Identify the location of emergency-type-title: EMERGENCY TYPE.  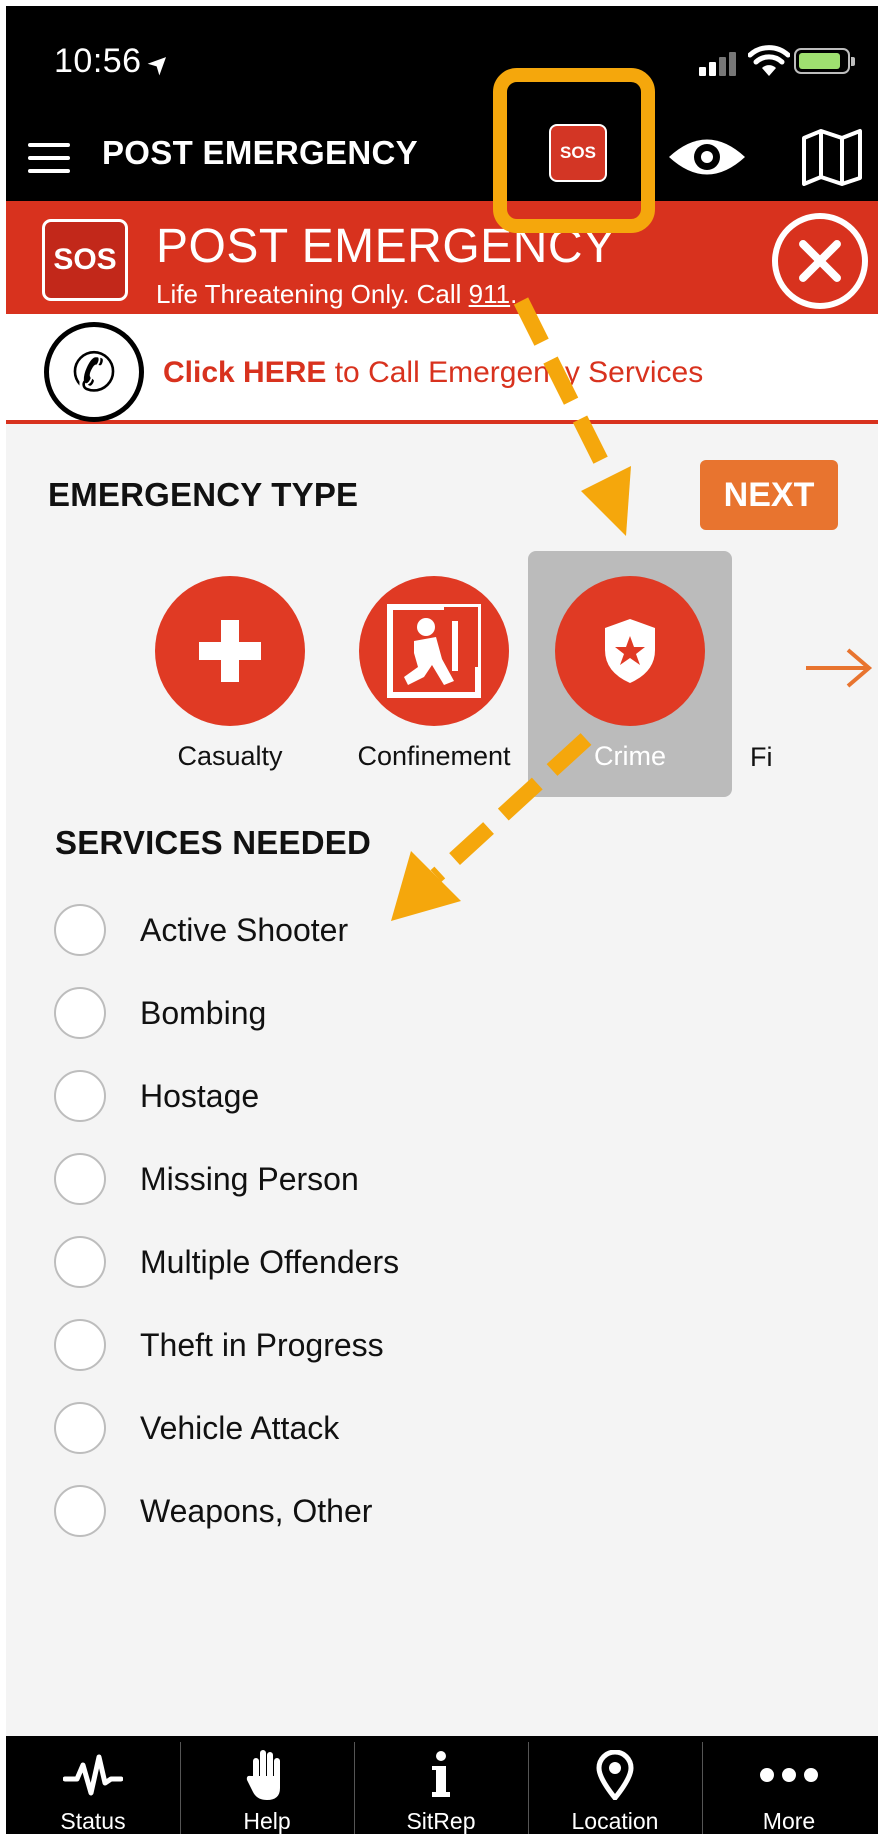
(203, 494).